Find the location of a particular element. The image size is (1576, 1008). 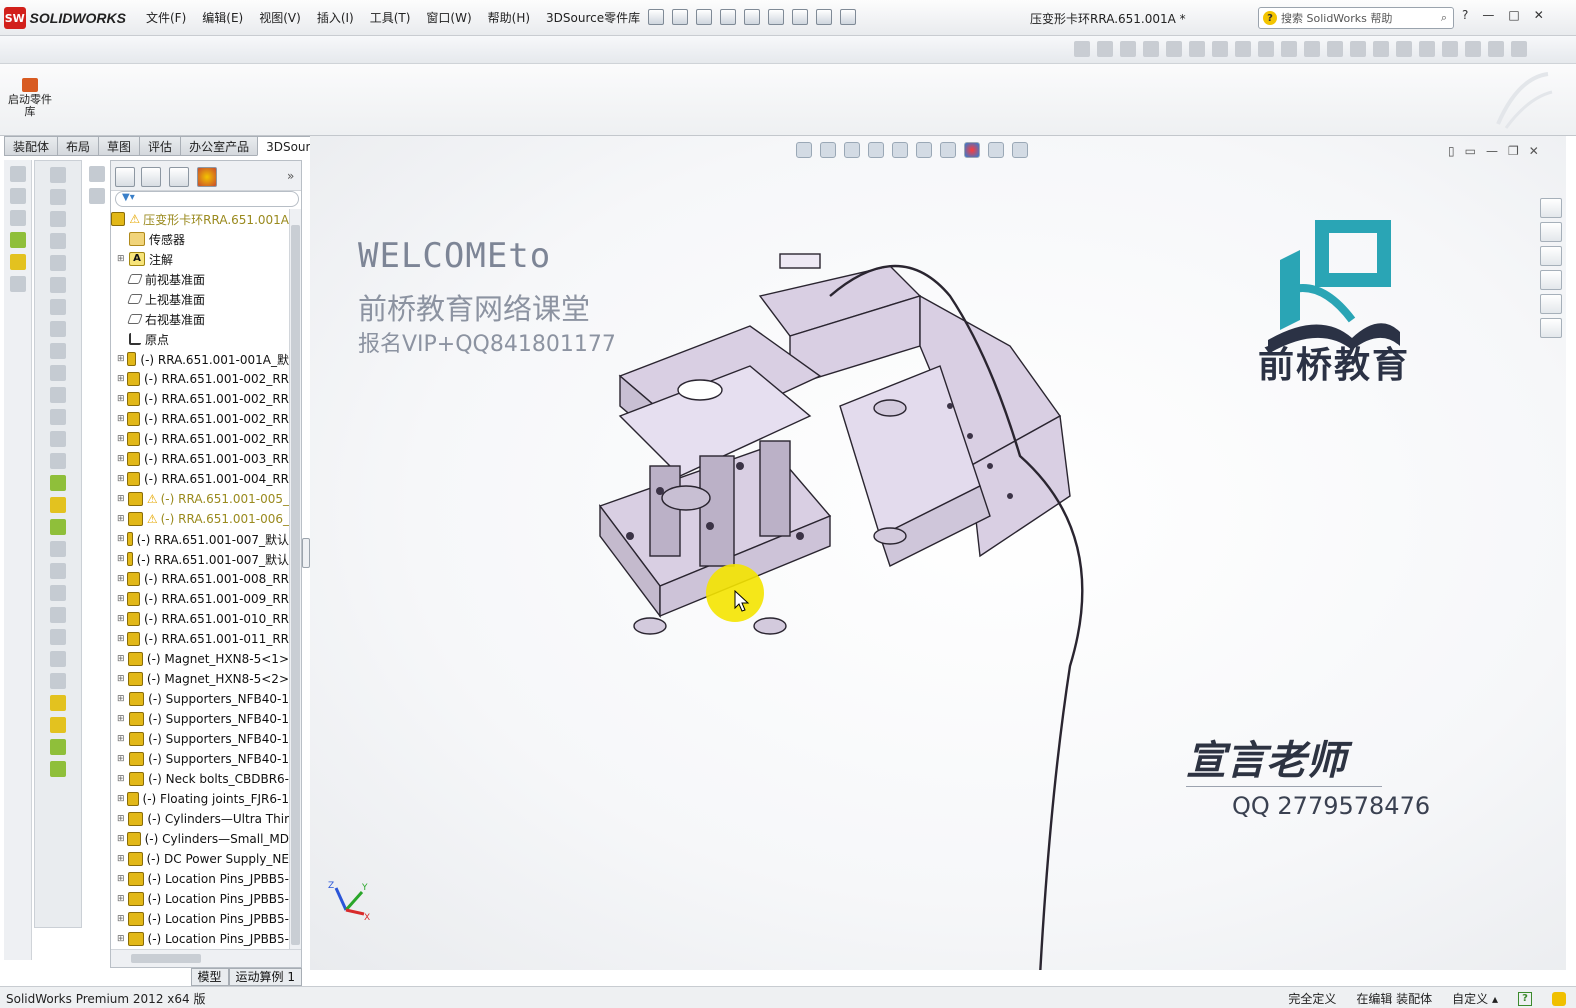

tree-root-assembly: ⚠ 压变形卡环RRA.651.001A is located at coordinates (200, 219).